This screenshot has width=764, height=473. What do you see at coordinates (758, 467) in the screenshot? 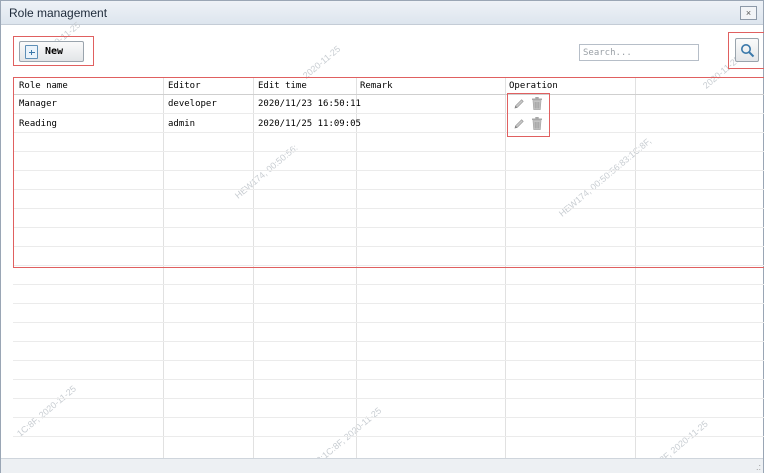
I see `resize-grip-icon: .:` at bounding box center [758, 467].